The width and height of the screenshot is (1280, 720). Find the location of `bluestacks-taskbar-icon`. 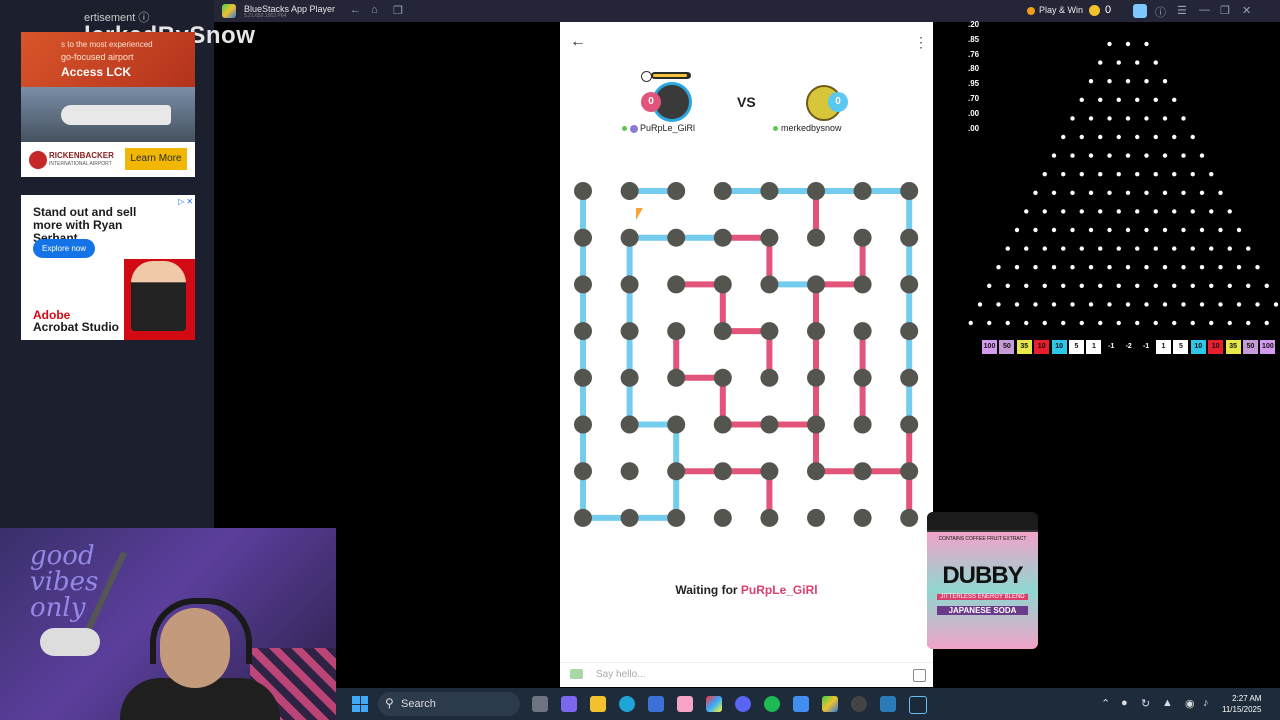

bluestacks-taskbar-icon is located at coordinates (830, 704).